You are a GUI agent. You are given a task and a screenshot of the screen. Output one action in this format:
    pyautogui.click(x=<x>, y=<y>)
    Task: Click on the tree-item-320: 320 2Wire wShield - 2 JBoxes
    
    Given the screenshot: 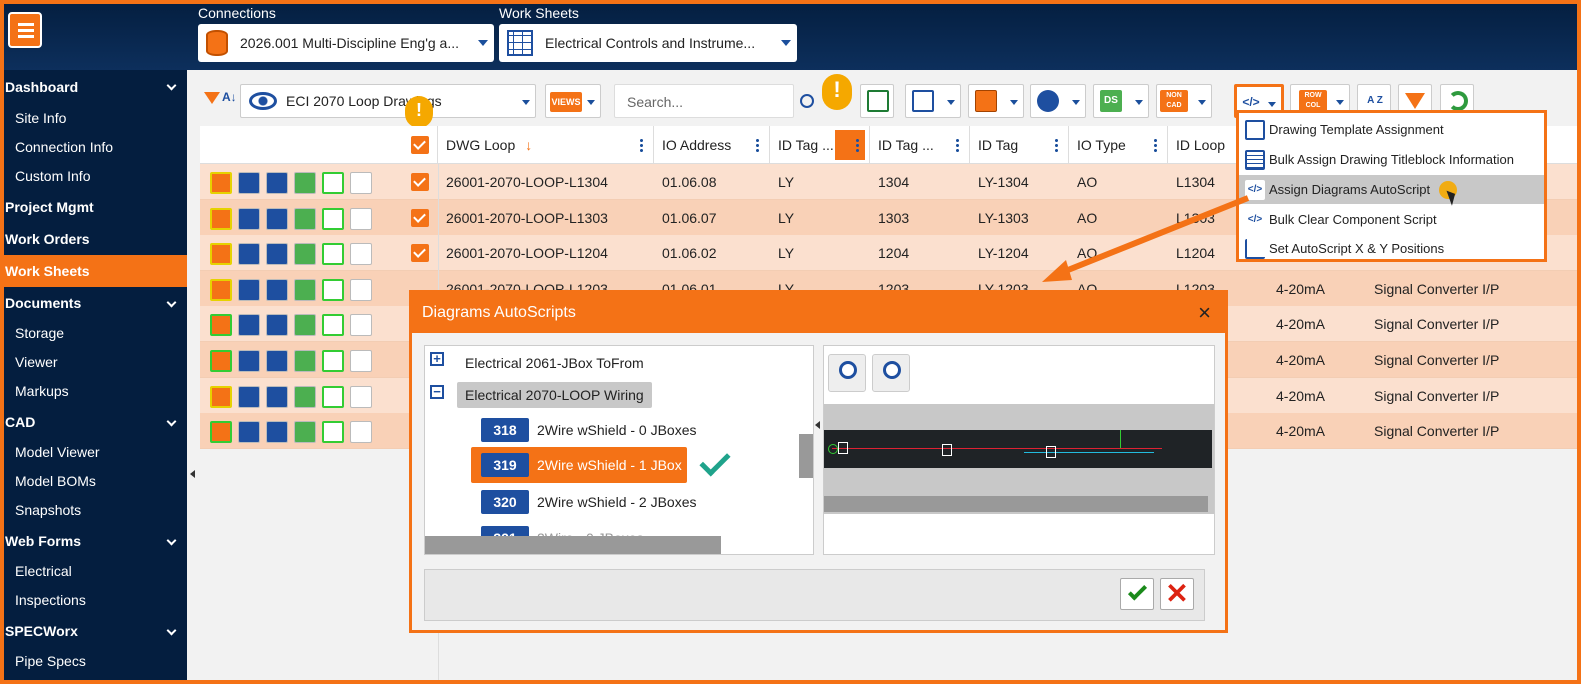 What is the action you would take?
    pyautogui.click(x=621, y=503)
    